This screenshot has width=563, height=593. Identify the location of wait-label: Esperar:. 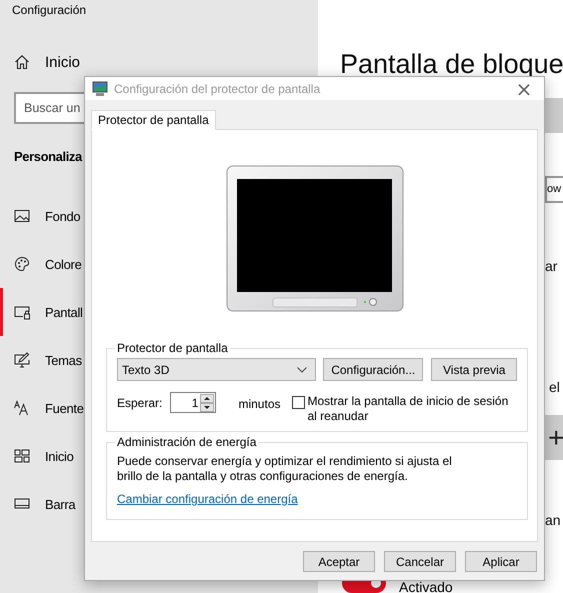
(140, 403).